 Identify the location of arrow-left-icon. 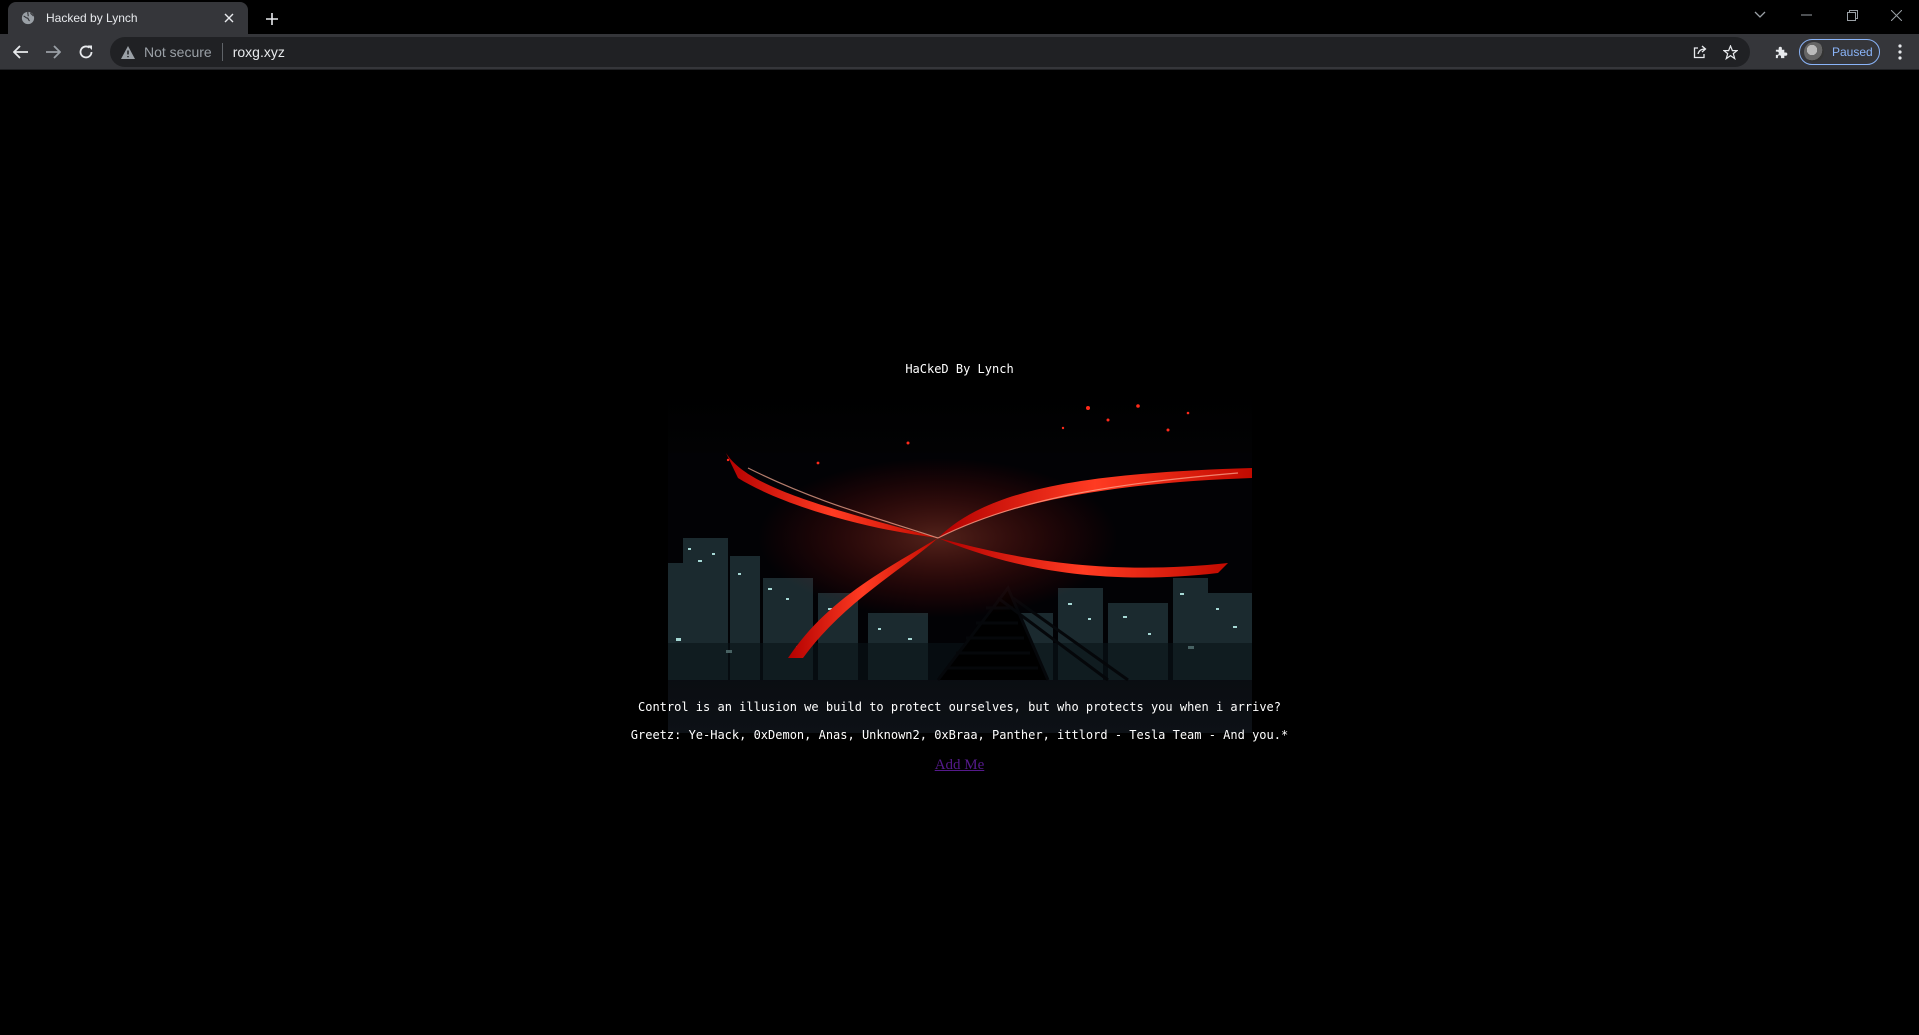
(20, 52).